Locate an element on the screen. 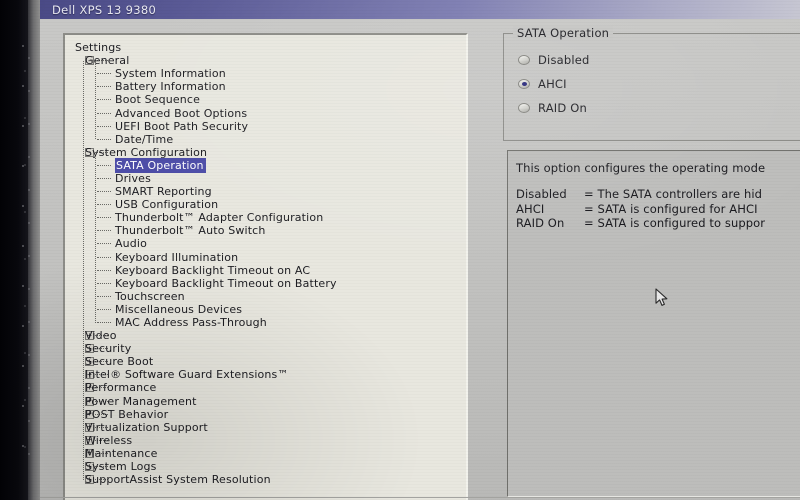  tree-item-battery-information: Battery Information is located at coordinates (268, 87).